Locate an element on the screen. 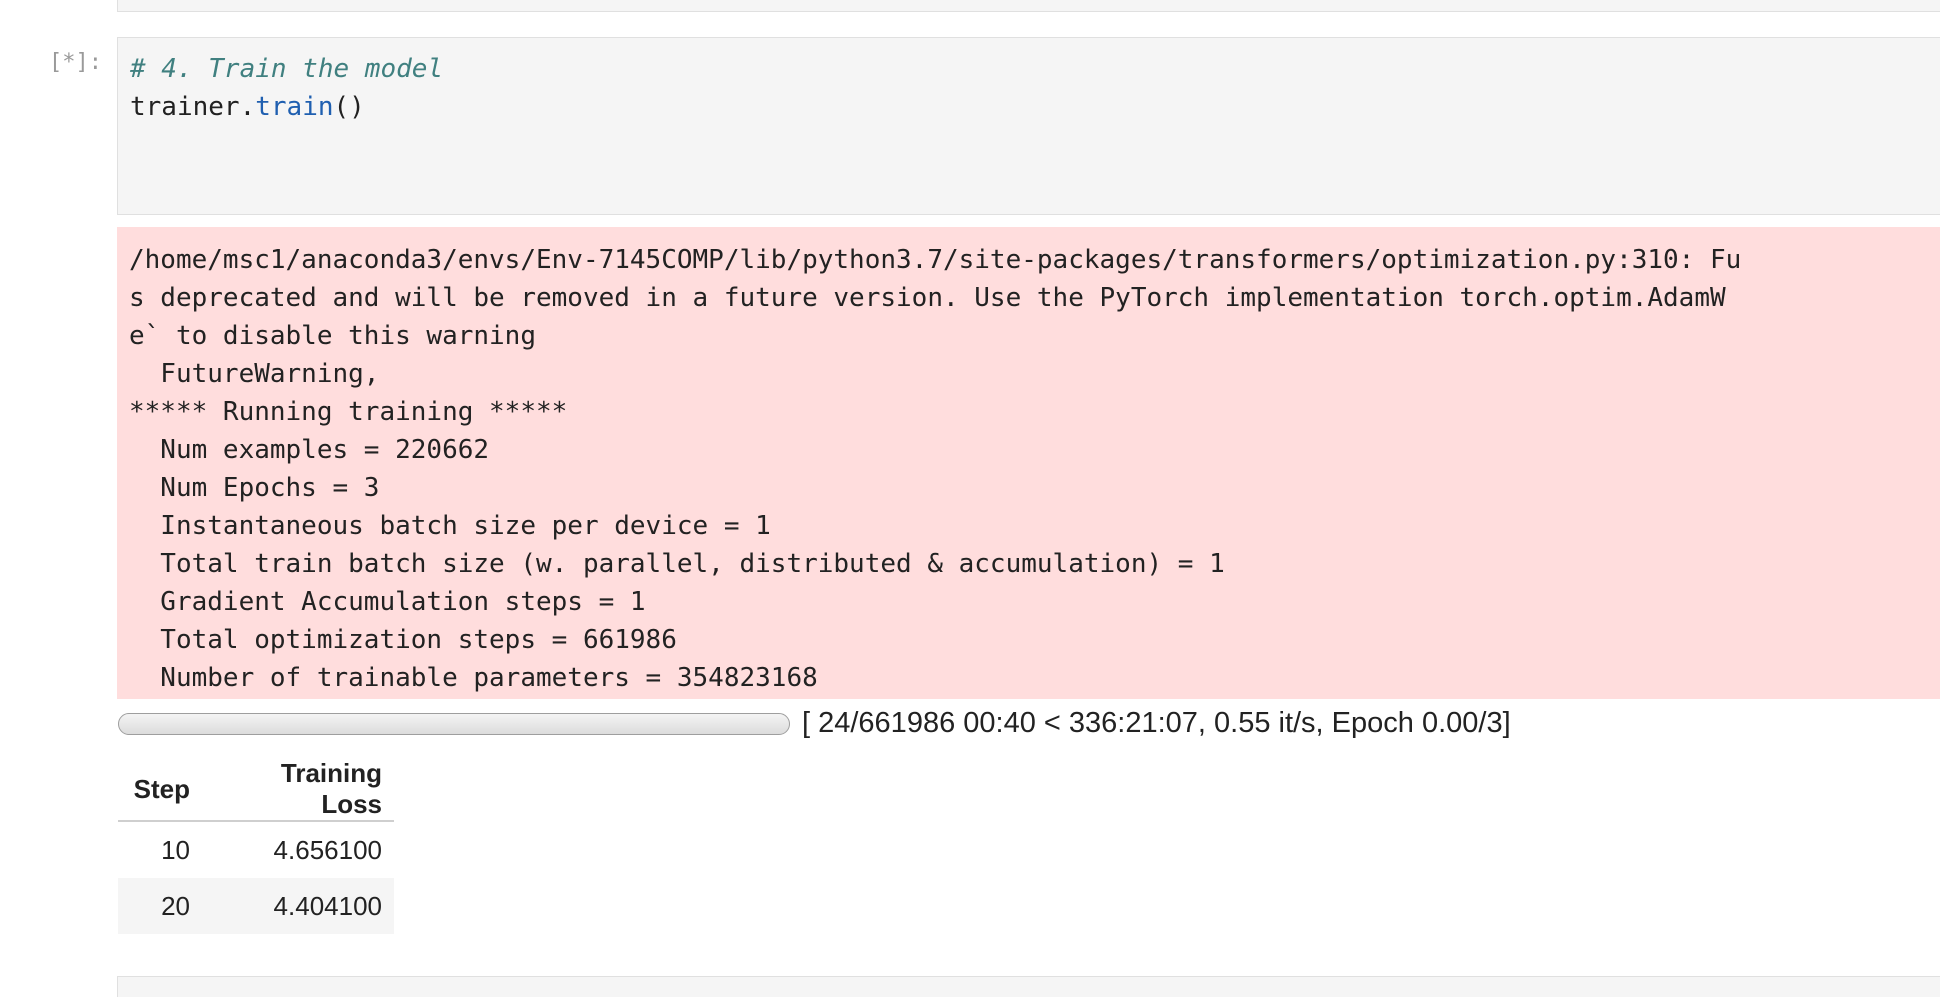 Image resolution: width=1940 pixels, height=997 pixels. table-row: 10 4.656100 is located at coordinates (256, 849).